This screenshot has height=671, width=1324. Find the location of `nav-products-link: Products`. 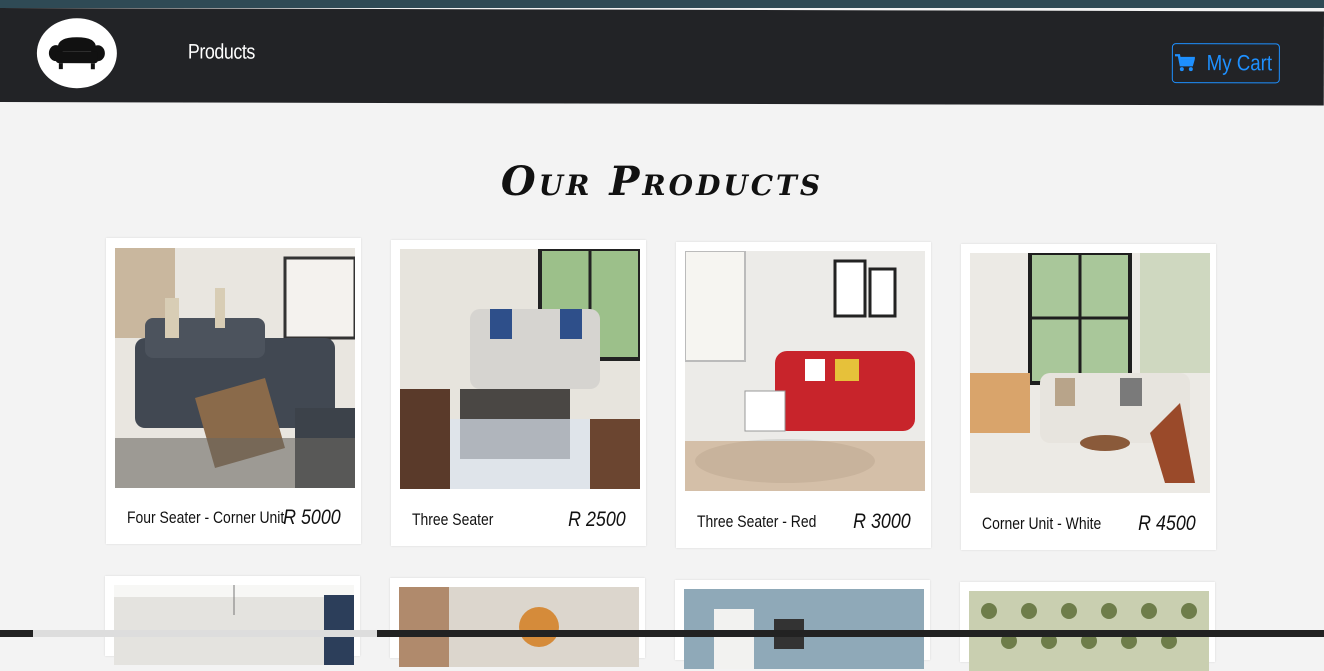

nav-products-link: Products is located at coordinates (221, 52).